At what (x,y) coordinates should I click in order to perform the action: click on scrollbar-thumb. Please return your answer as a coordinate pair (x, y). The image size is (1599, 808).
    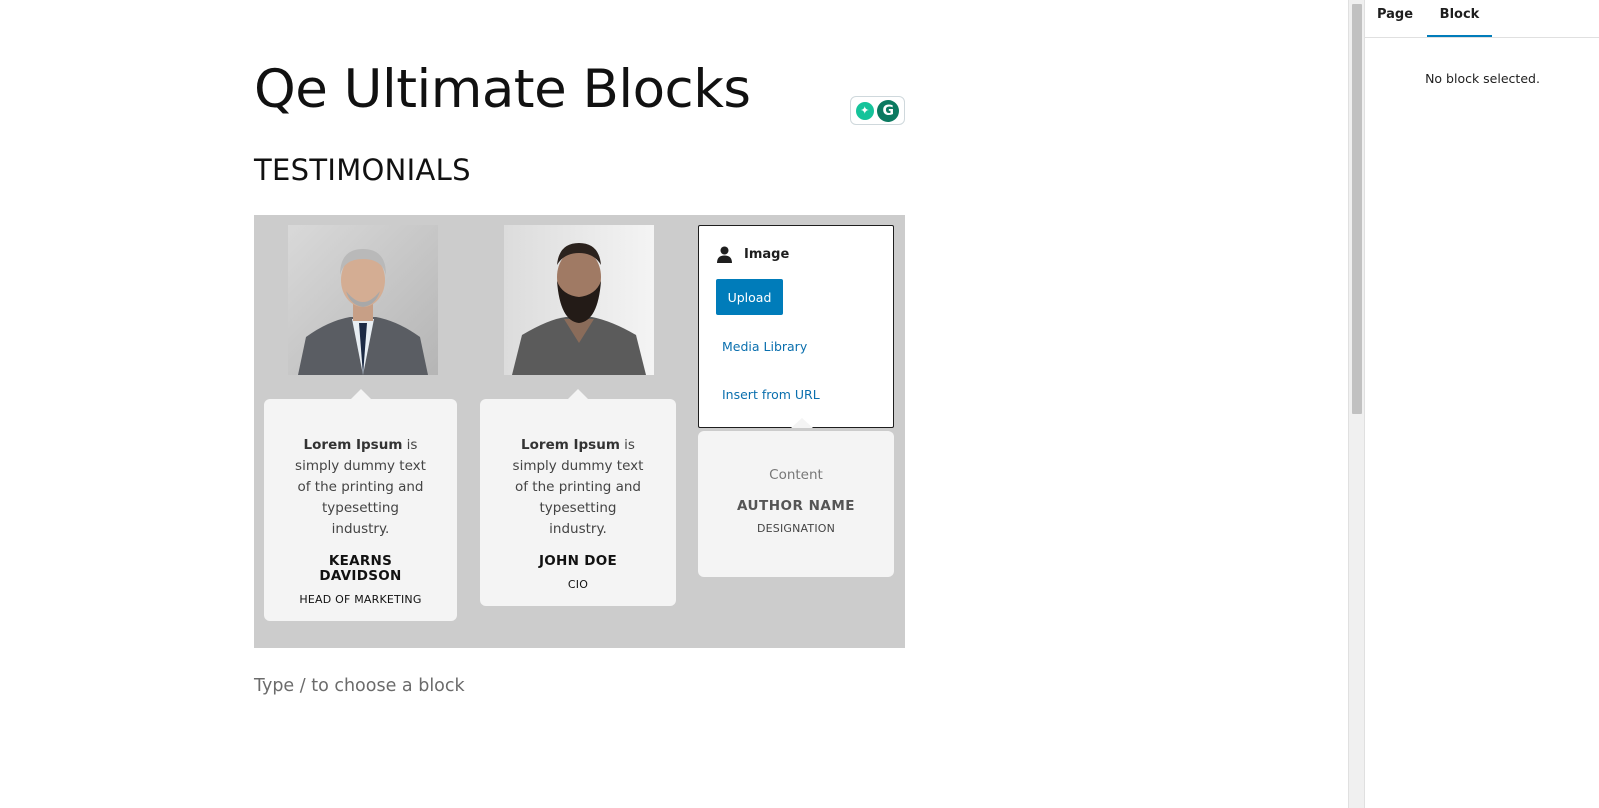
    Looking at the image, I should click on (1357, 209).